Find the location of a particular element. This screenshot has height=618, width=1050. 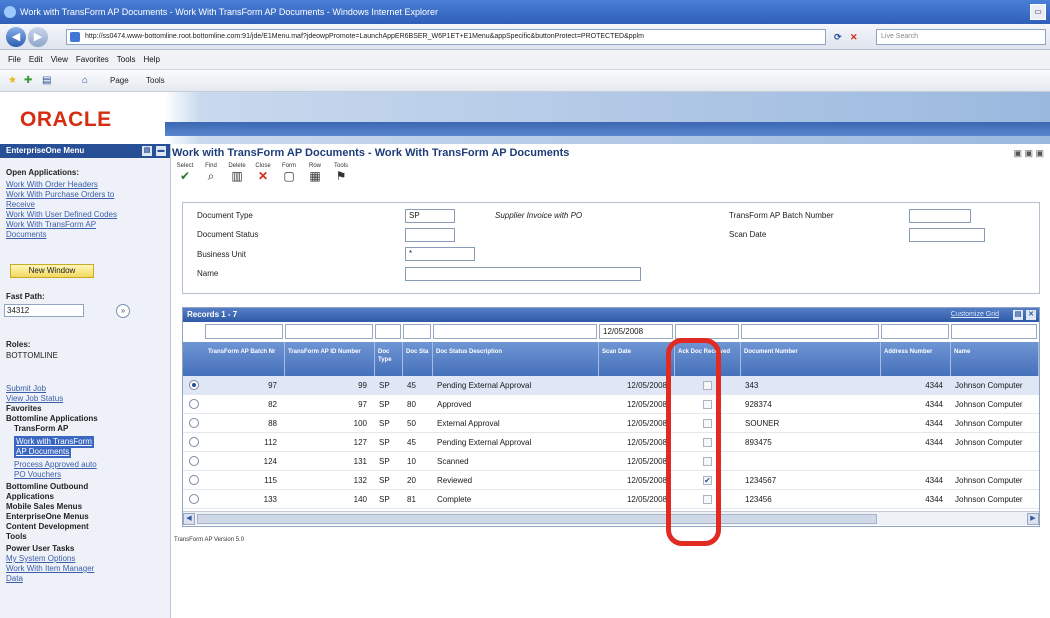

doc-type-input: SP is located at coordinates (430, 216).